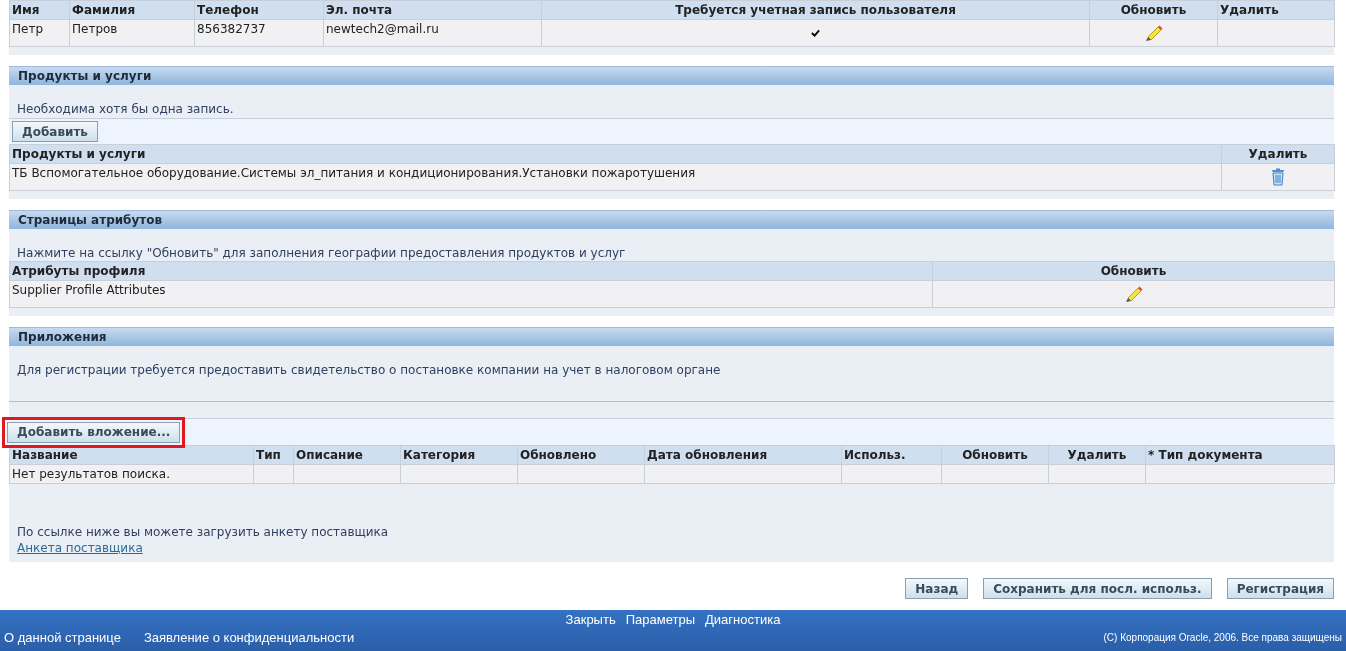 Image resolution: width=1346 pixels, height=651 pixels. I want to click on column-header: Требуется учетная запись пользователя, so click(815, 10).